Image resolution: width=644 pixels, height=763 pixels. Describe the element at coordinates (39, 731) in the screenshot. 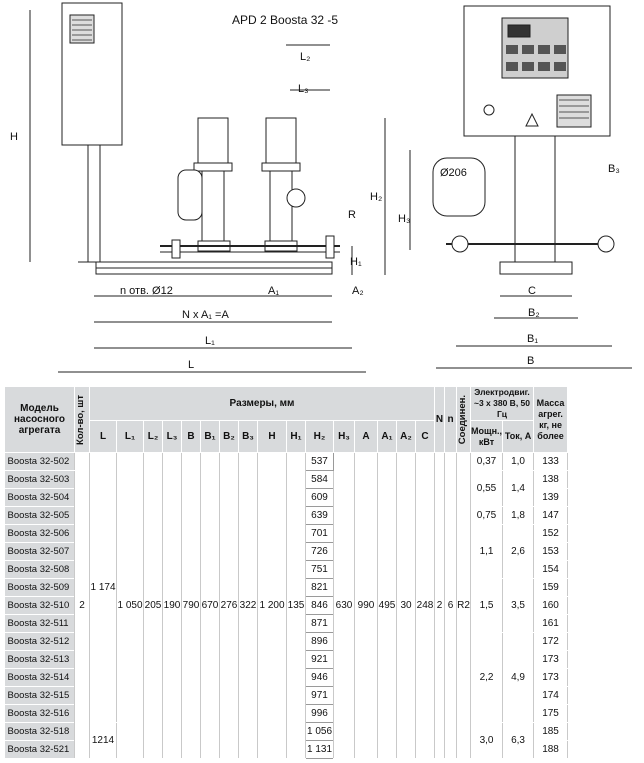

I see `model-name: Boosta 32-518` at that location.